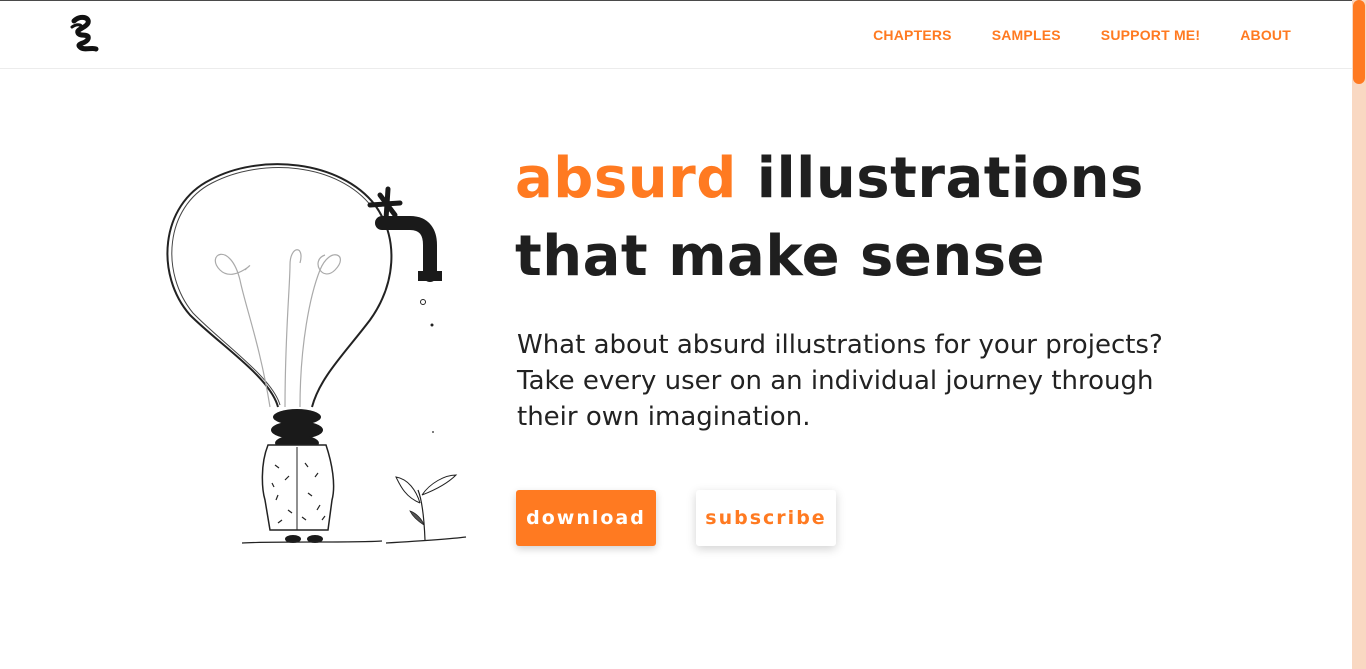 Image resolution: width=1366 pixels, height=669 pixels. What do you see at coordinates (626, 178) in the screenshot?
I see `headline-accent-word: absurd` at bounding box center [626, 178].